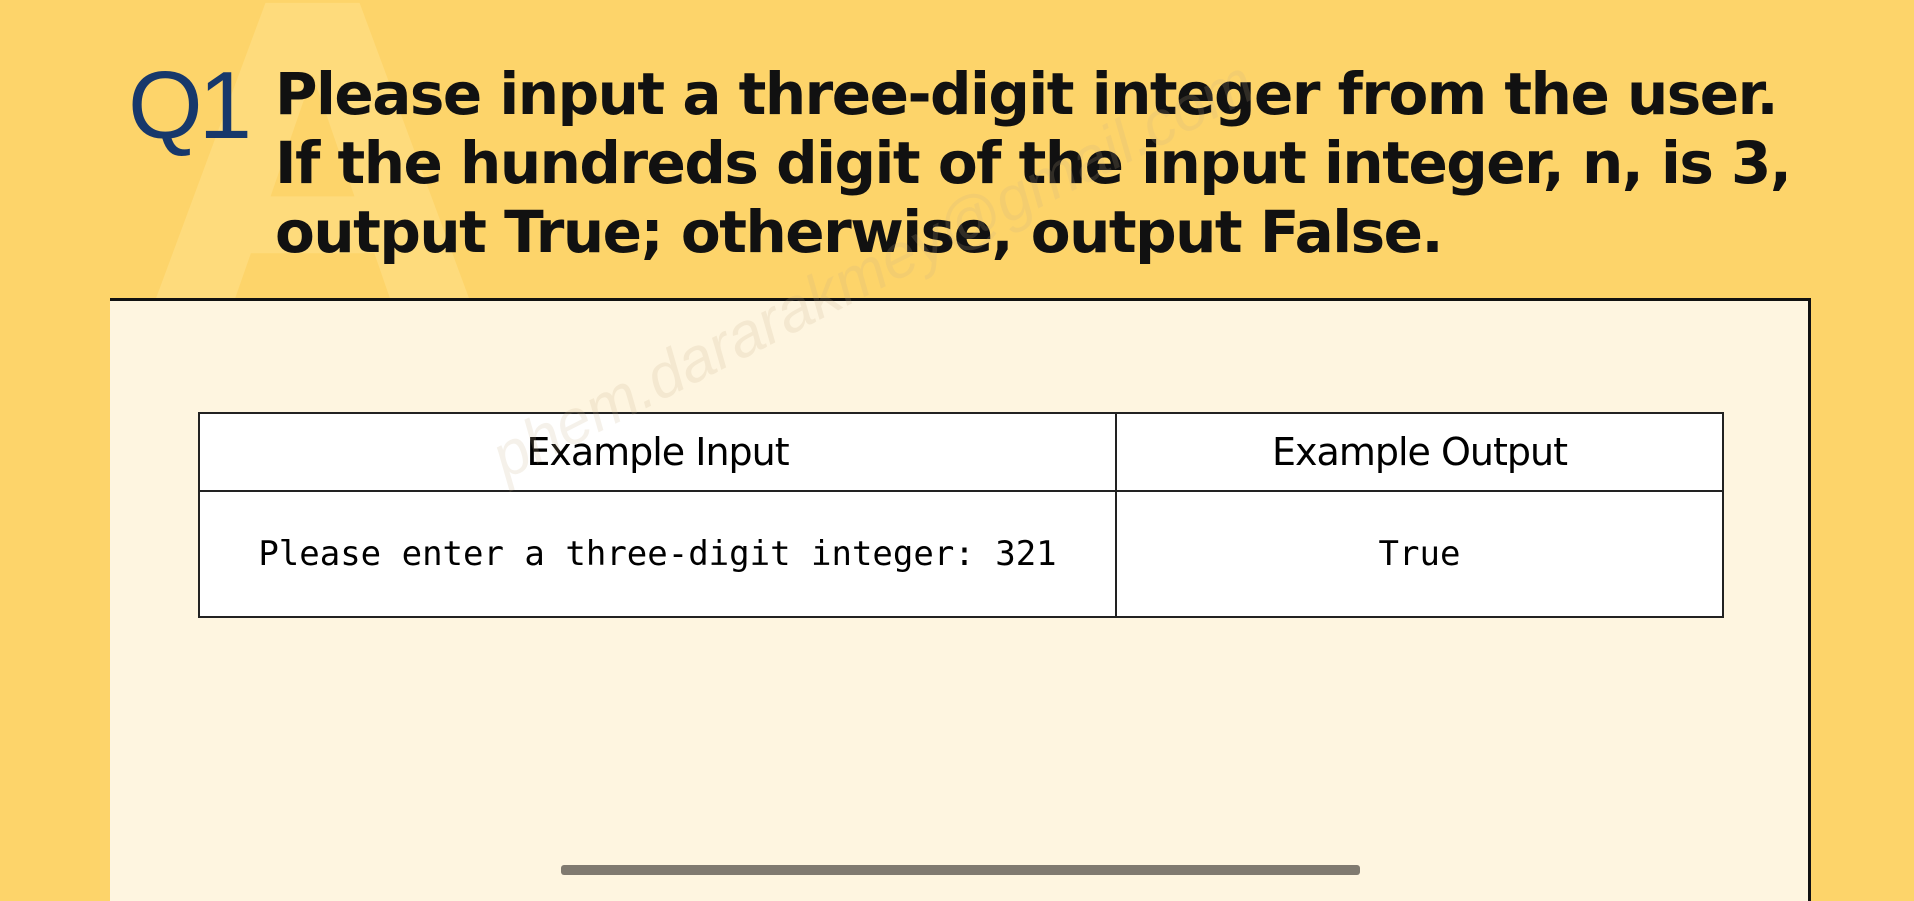  What do you see at coordinates (657, 452) in the screenshot?
I see `header-example-input: Example Input` at bounding box center [657, 452].